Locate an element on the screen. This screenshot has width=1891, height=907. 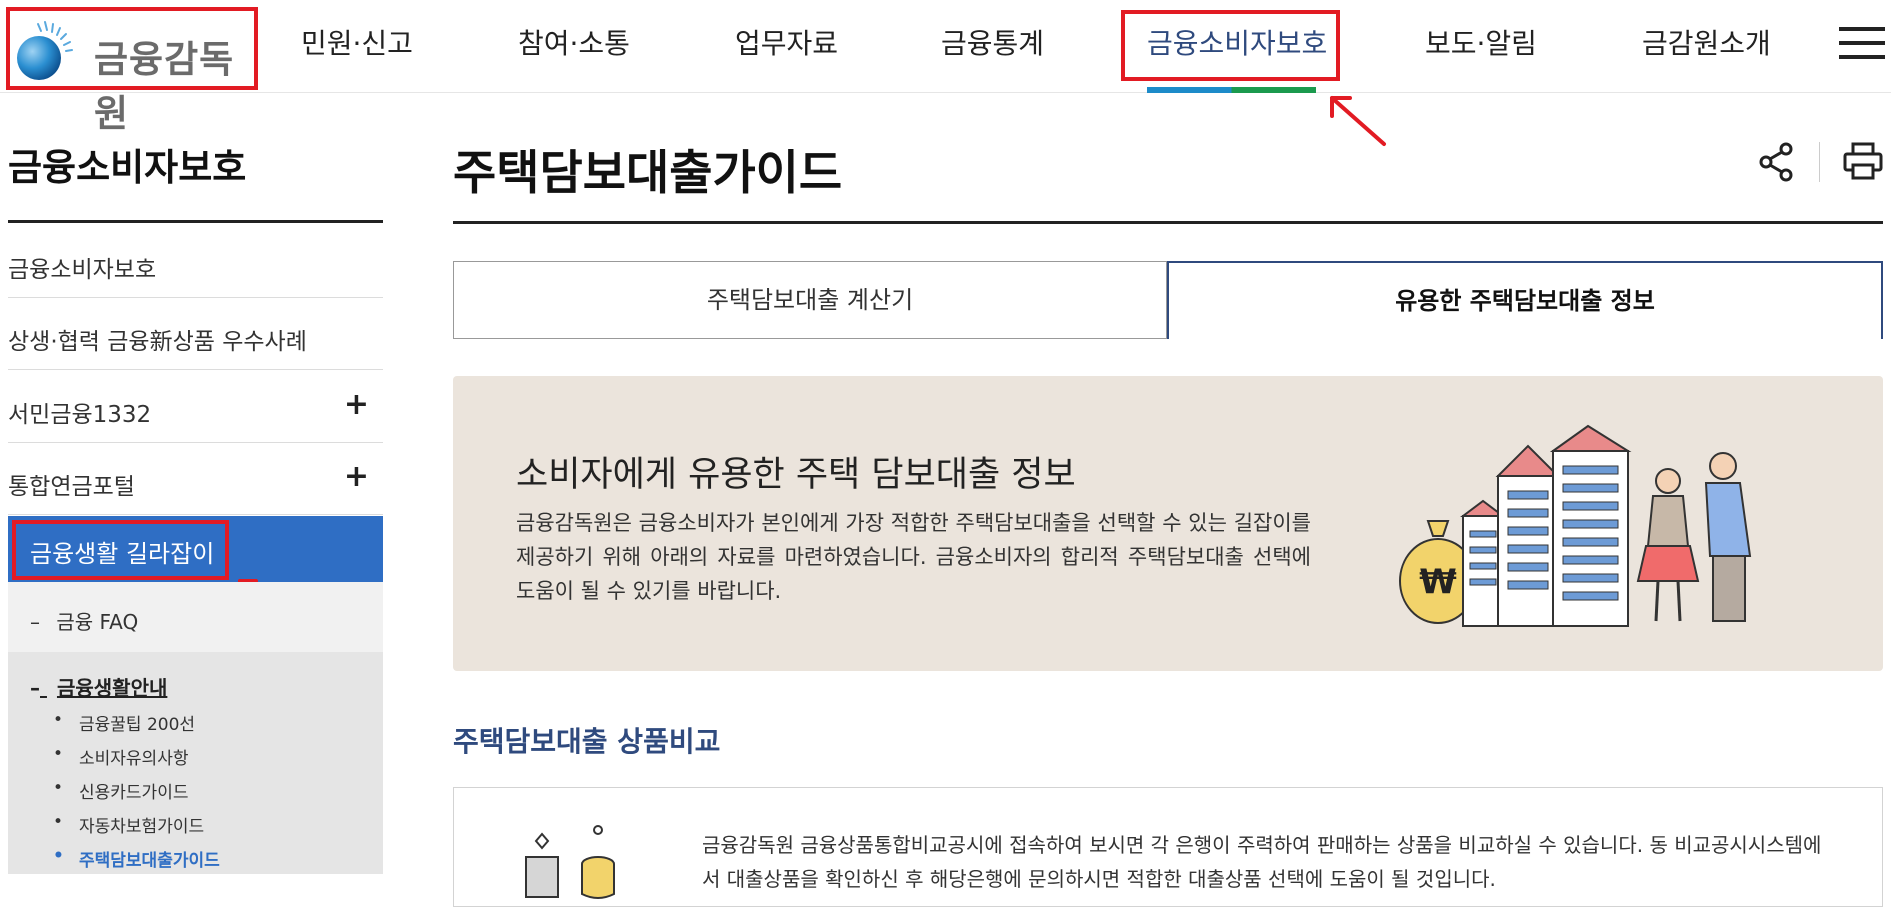
sidebar-item-label: 통합연금포털 is located at coordinates (71, 487).